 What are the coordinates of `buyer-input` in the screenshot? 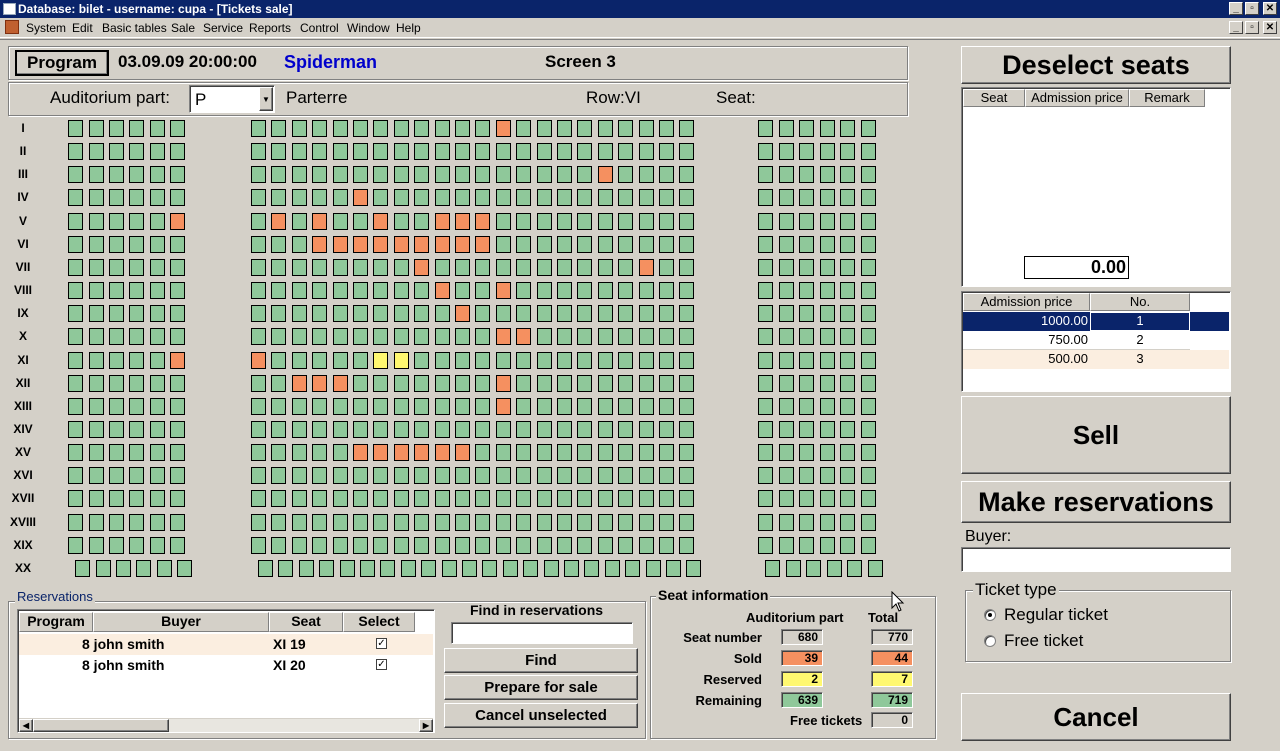 It's located at (1096, 559).